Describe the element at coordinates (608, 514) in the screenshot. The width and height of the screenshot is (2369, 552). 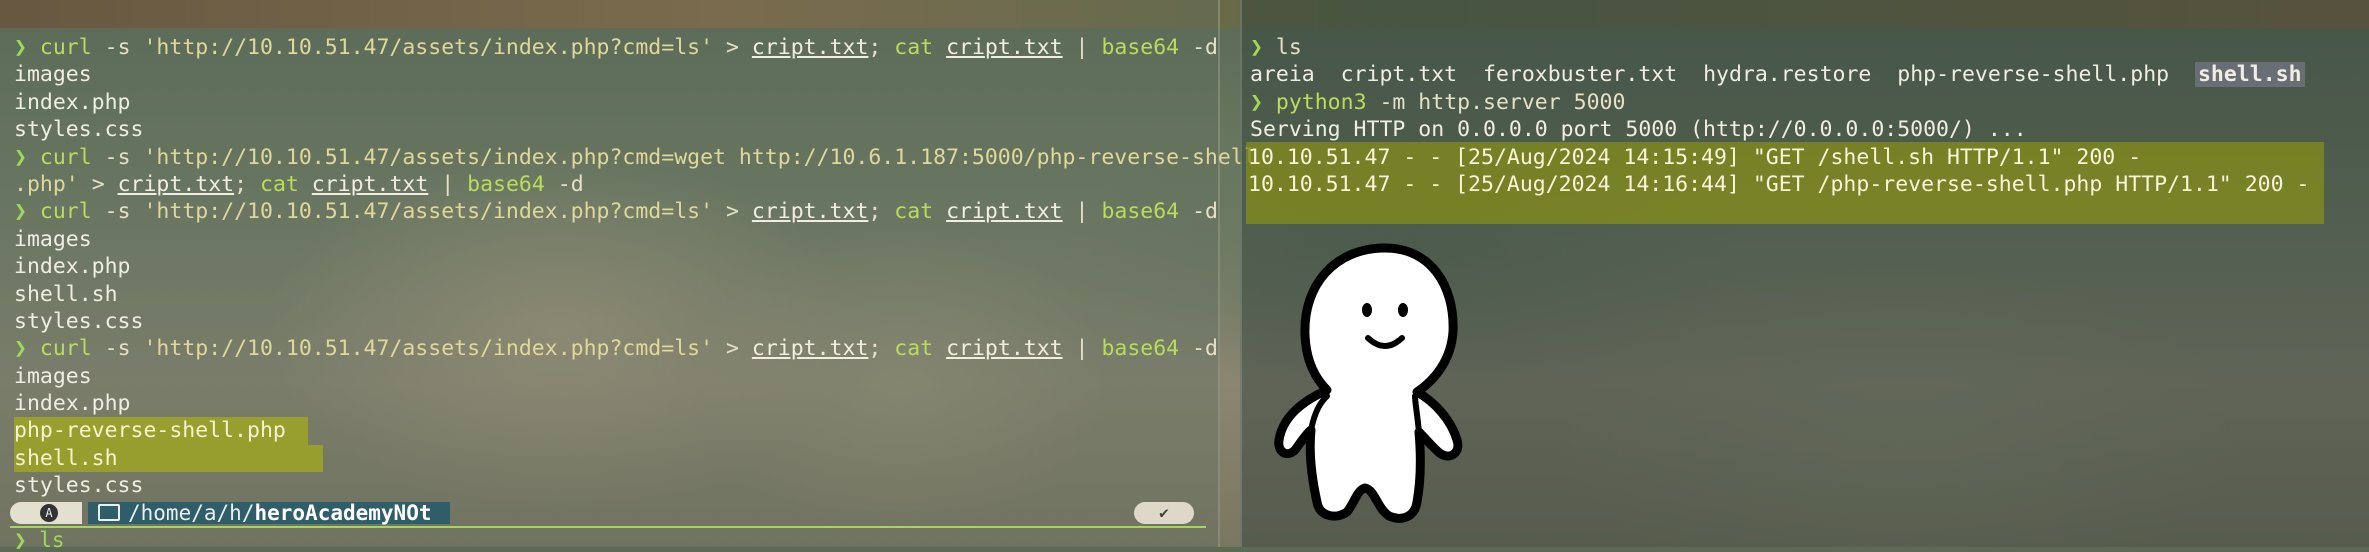
I see `shell-prompt-bar: A /home/a/h/heroAcademyNOt ✔` at that location.